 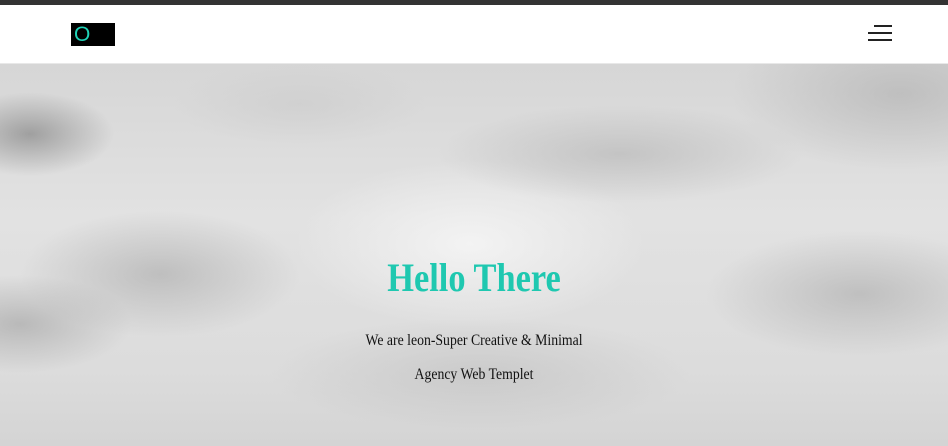 What do you see at coordinates (474, 277) in the screenshot?
I see `hero-title: Hello There` at bounding box center [474, 277].